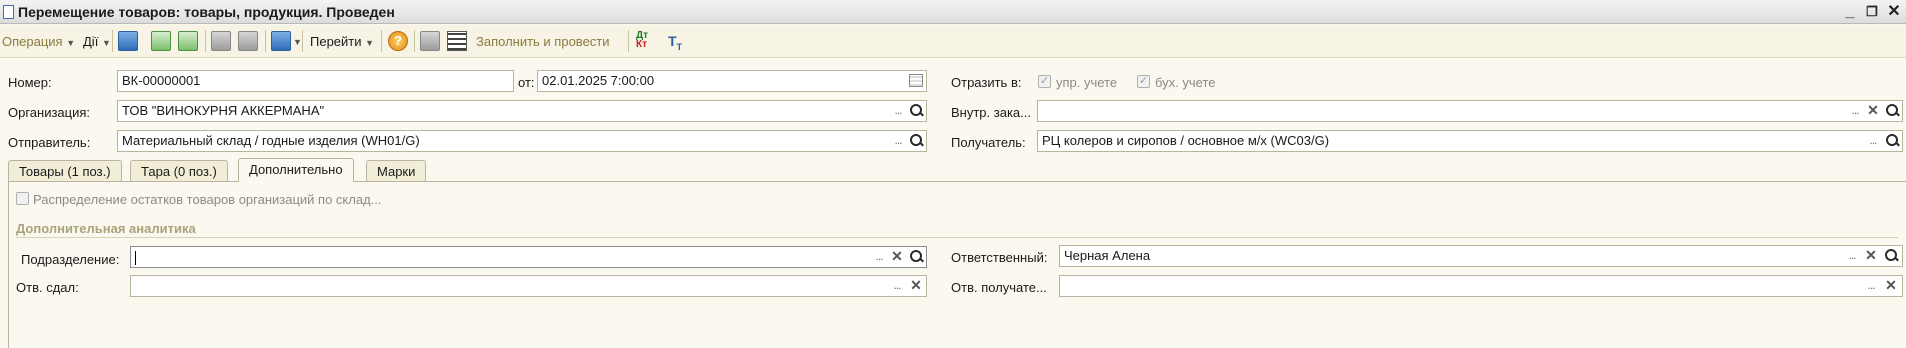  What do you see at coordinates (336, 41) in the screenshot?
I see `goto-menu-label: Перейти` at bounding box center [336, 41].